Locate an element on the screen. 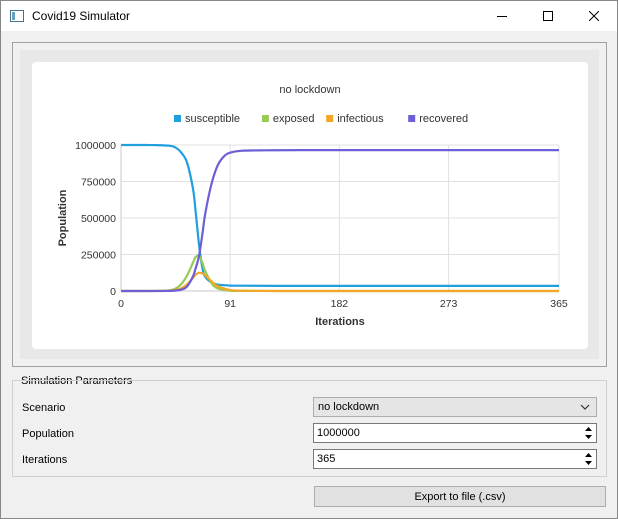 Image resolution: width=618 pixels, height=519 pixels. y-tick-label: 750000 is located at coordinates (98, 183).